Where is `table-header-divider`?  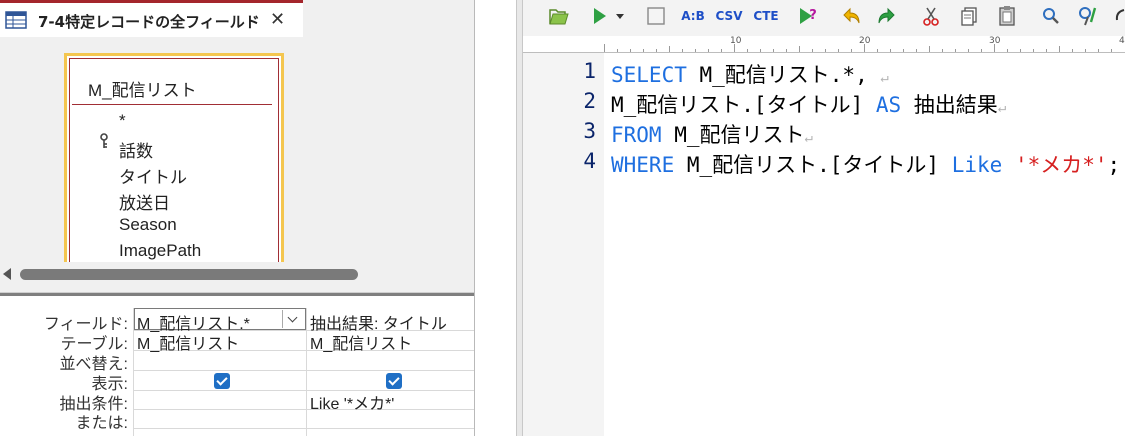
table-header-divider is located at coordinates (172, 104).